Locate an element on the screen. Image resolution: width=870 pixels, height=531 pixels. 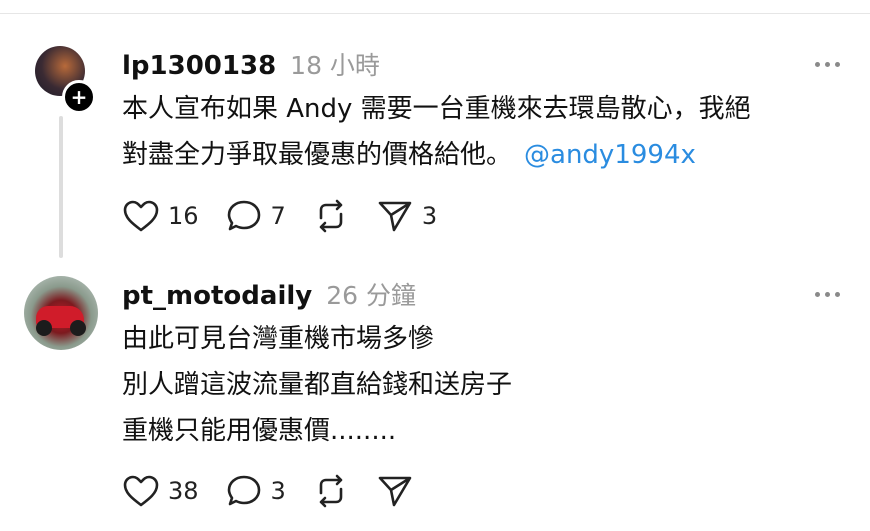
like-count: 16 is located at coordinates (183, 216).